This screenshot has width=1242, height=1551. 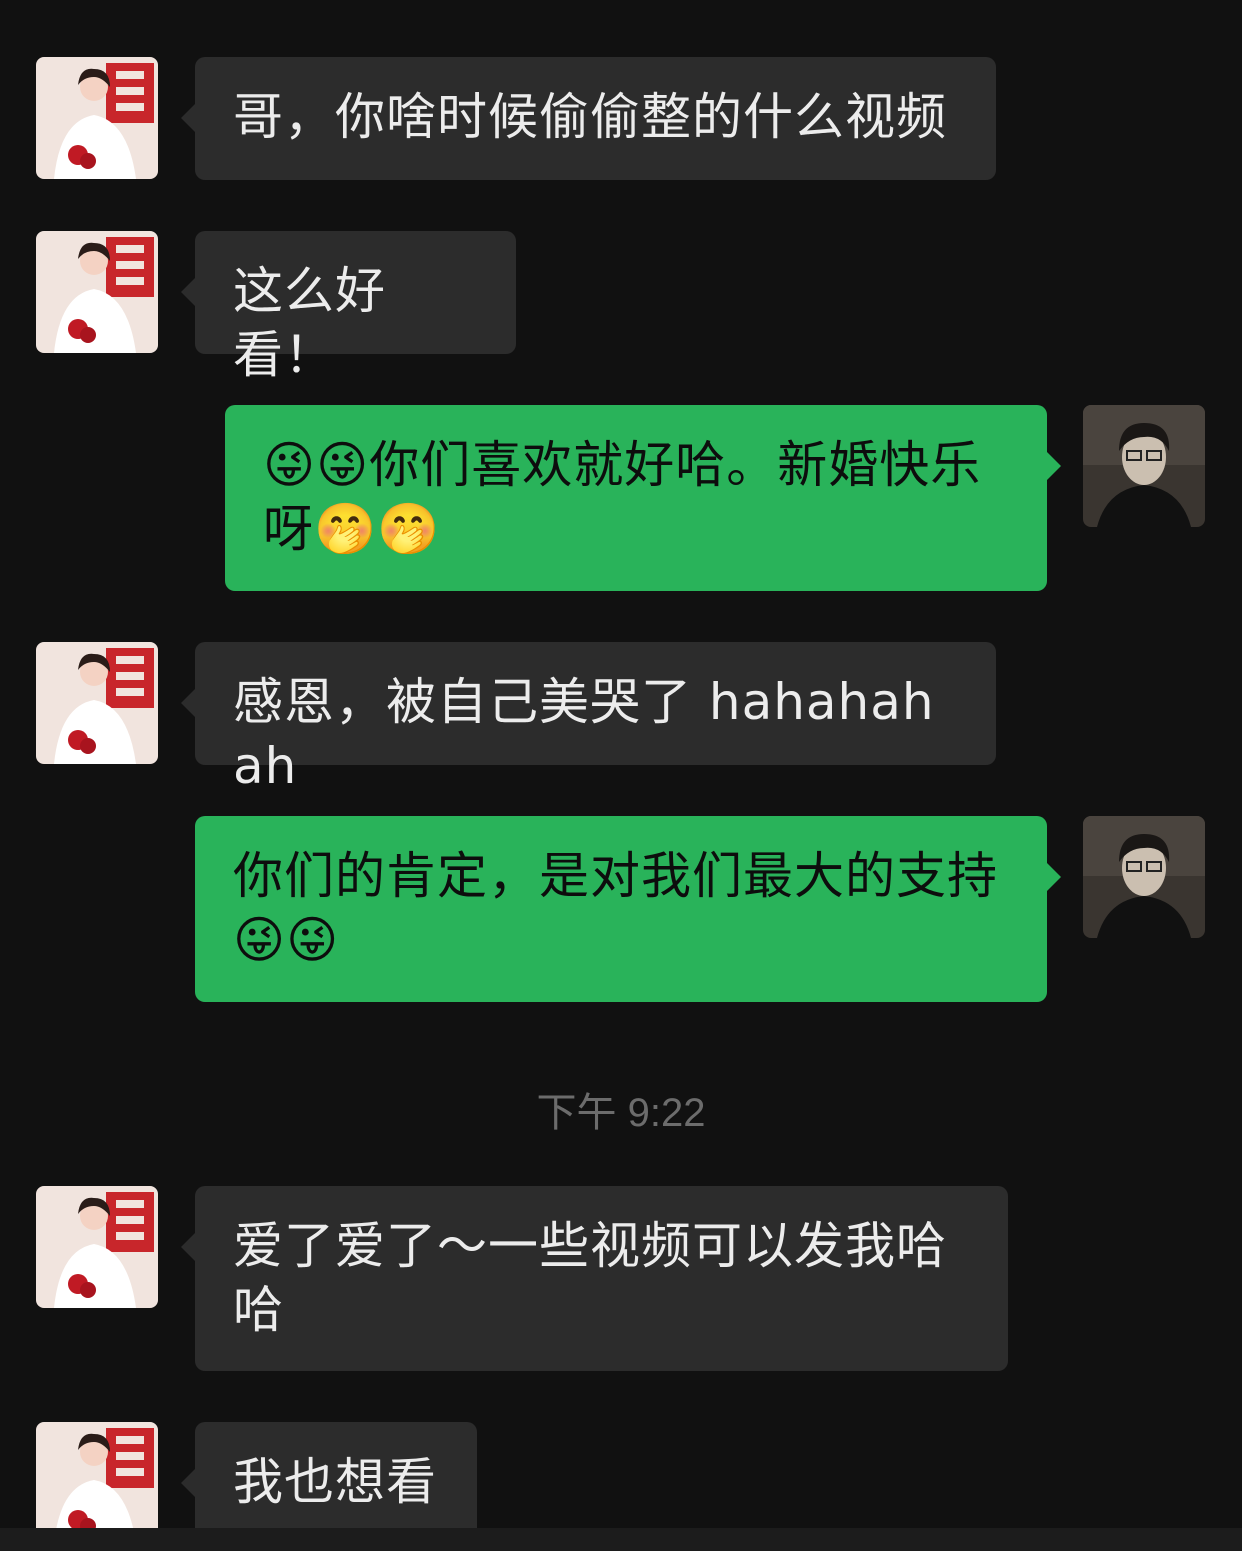 I want to click on message-bubble-incoming: 我也想看, so click(x=329, y=1475).